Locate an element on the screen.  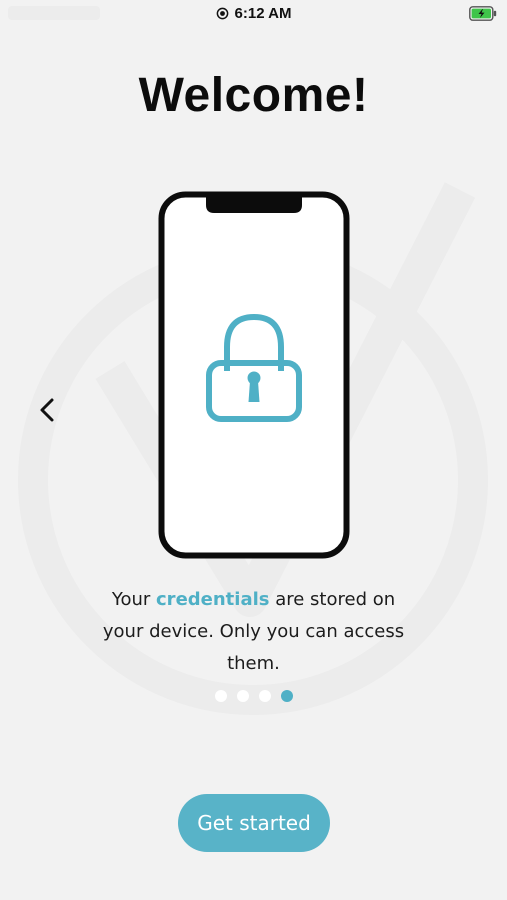
description-text-start: Your is located at coordinates (134, 599).